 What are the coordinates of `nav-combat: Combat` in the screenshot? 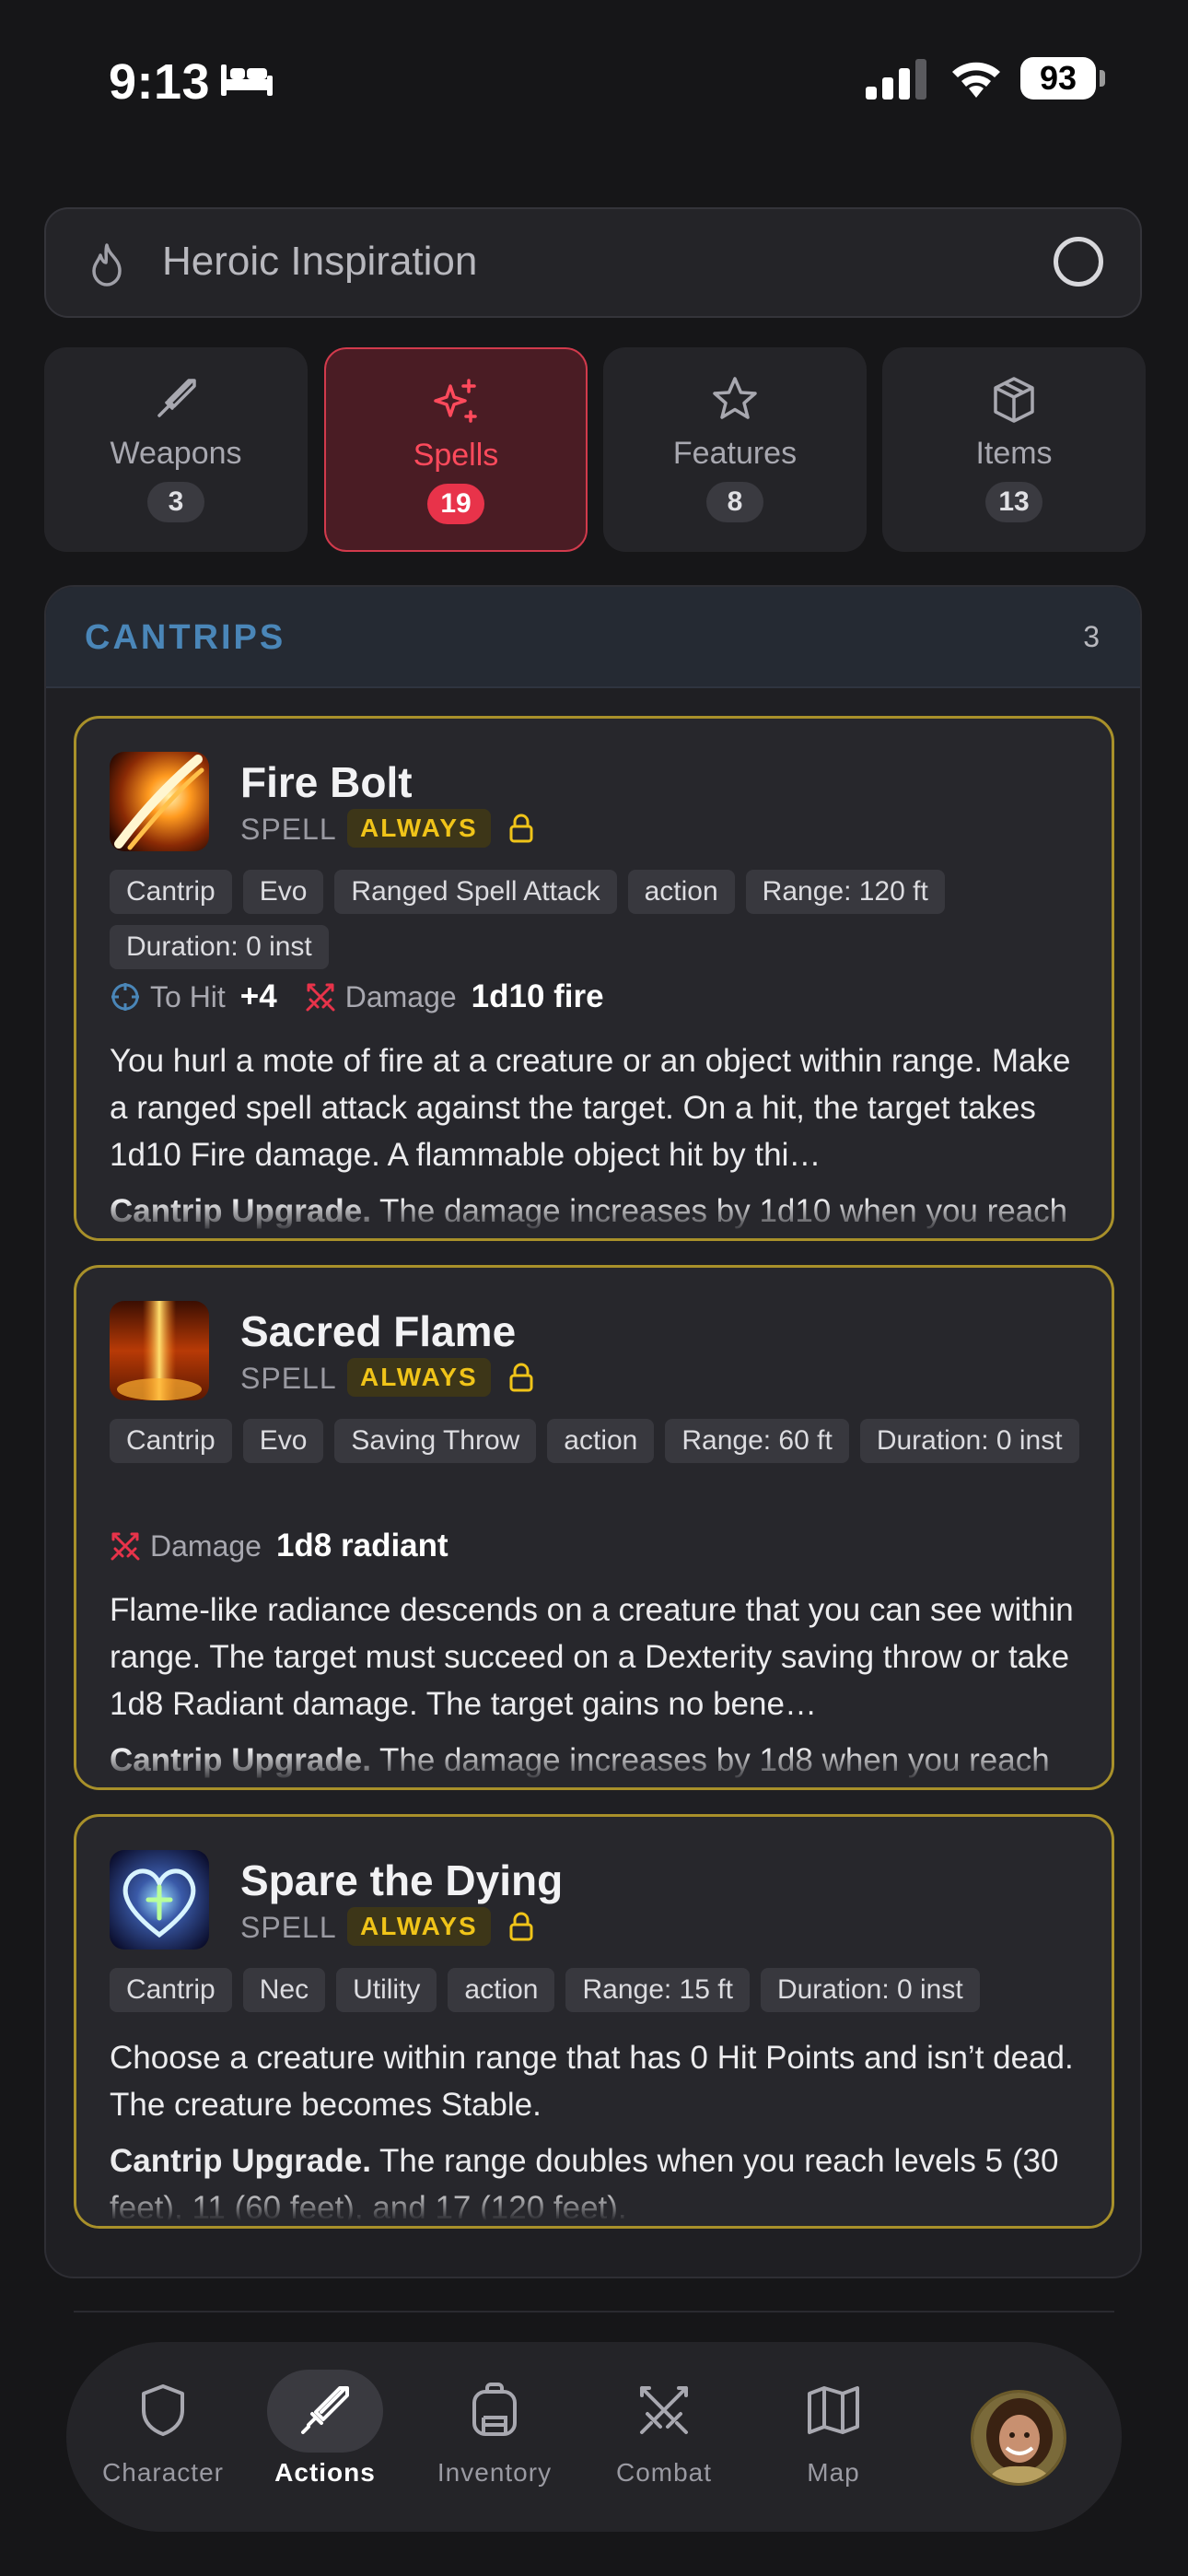 It's located at (664, 2437).